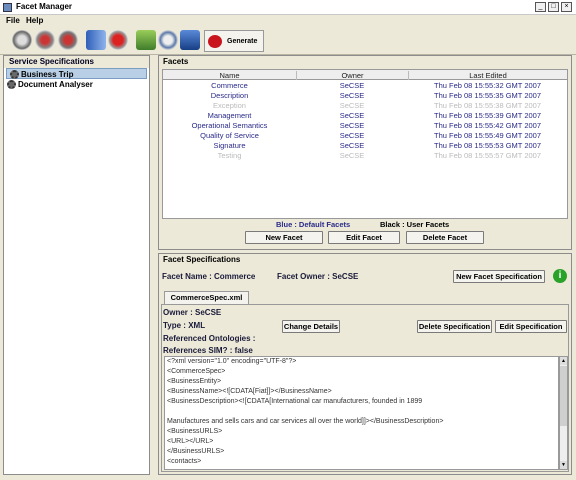  What do you see at coordinates (118, 40) in the screenshot?
I see `arrow-left-icon` at bounding box center [118, 40].